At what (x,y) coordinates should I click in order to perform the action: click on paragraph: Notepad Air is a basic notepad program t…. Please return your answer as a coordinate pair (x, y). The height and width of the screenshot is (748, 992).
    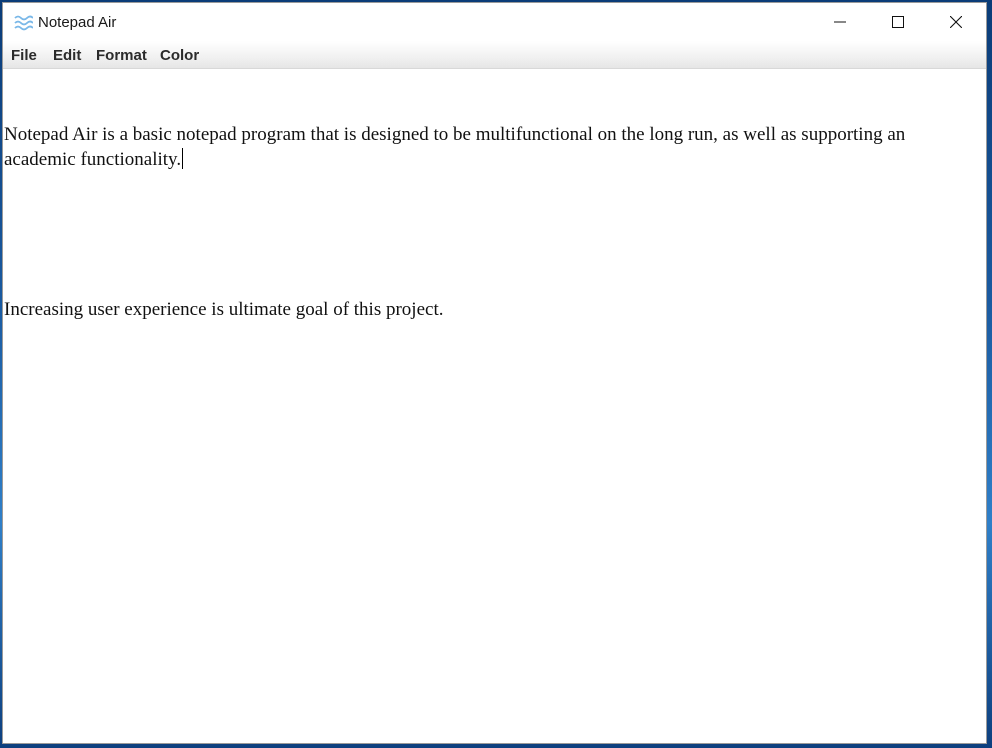
    Looking at the image, I should click on (484, 147).